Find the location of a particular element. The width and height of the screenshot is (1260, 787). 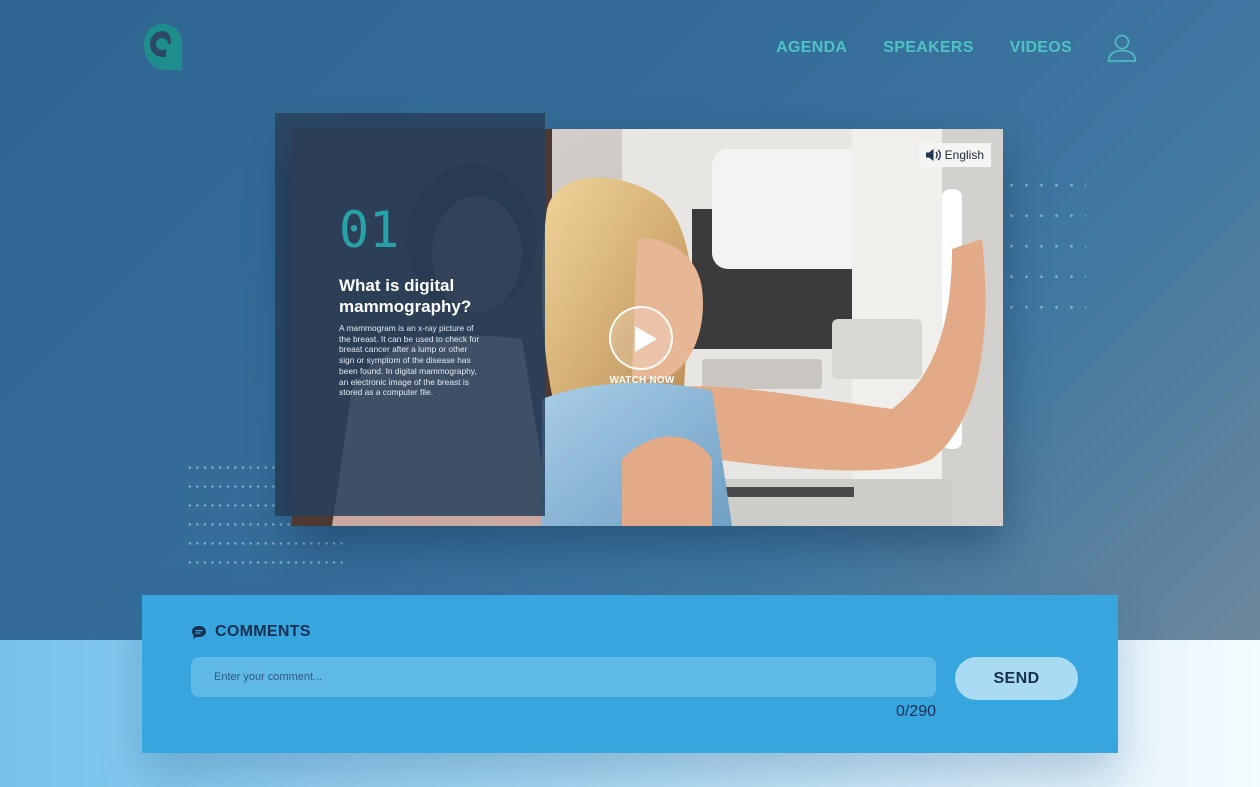

chat-bubble-icon is located at coordinates (199, 632).